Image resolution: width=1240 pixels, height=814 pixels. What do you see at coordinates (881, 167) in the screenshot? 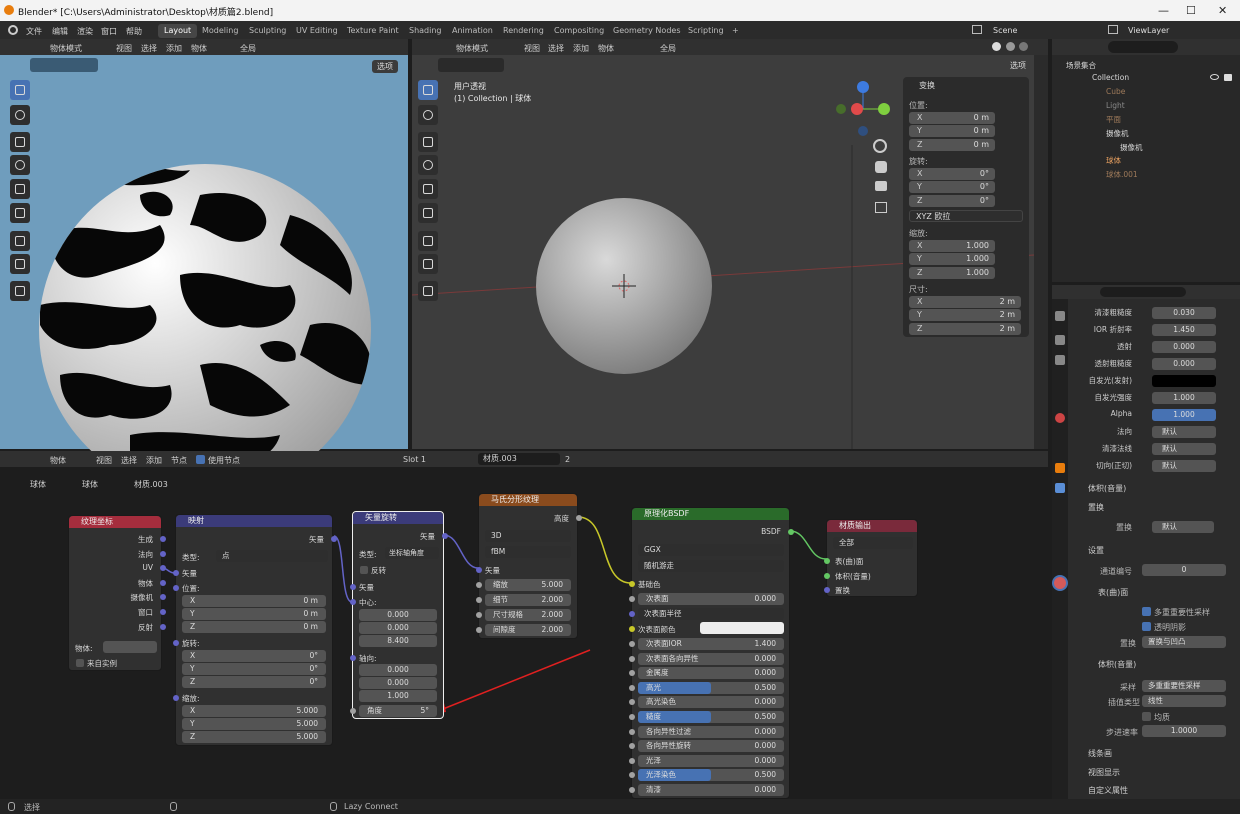
I see `pan-hand-icon` at bounding box center [881, 167].